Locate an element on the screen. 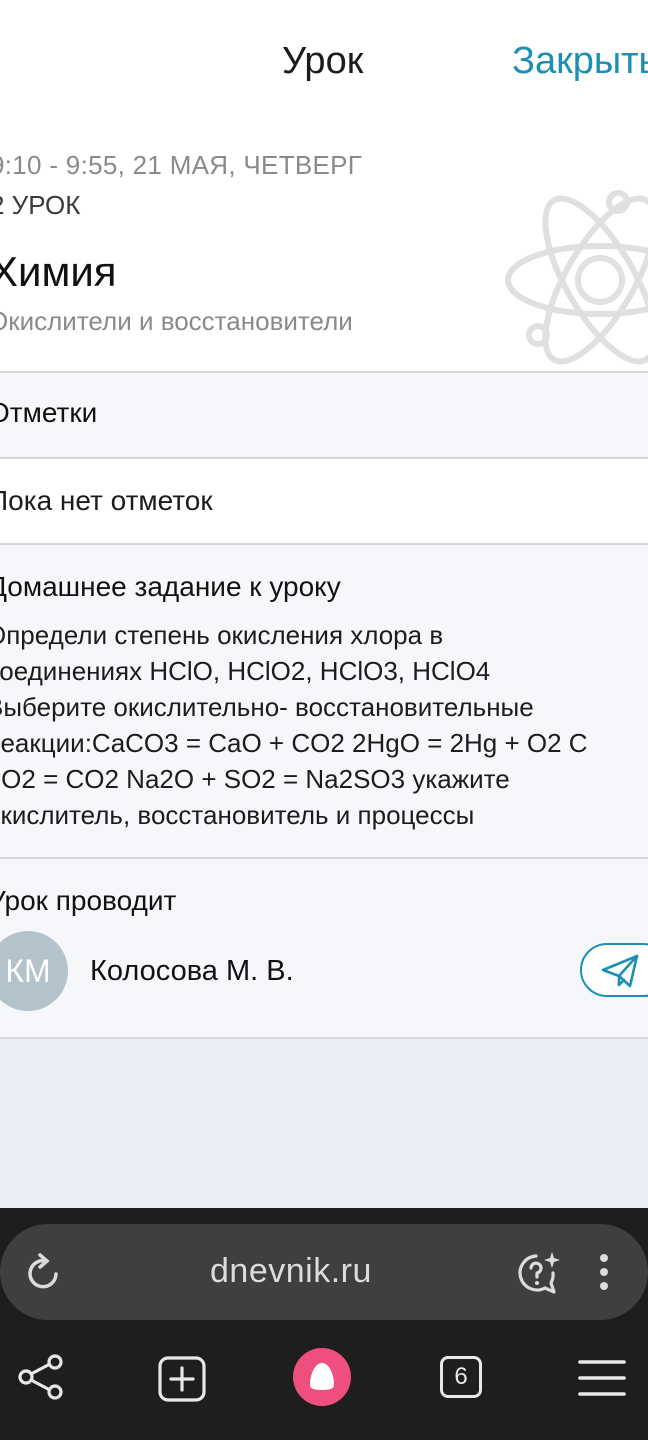 This screenshot has height=1440, width=648. send-icon is located at coordinates (620, 971).